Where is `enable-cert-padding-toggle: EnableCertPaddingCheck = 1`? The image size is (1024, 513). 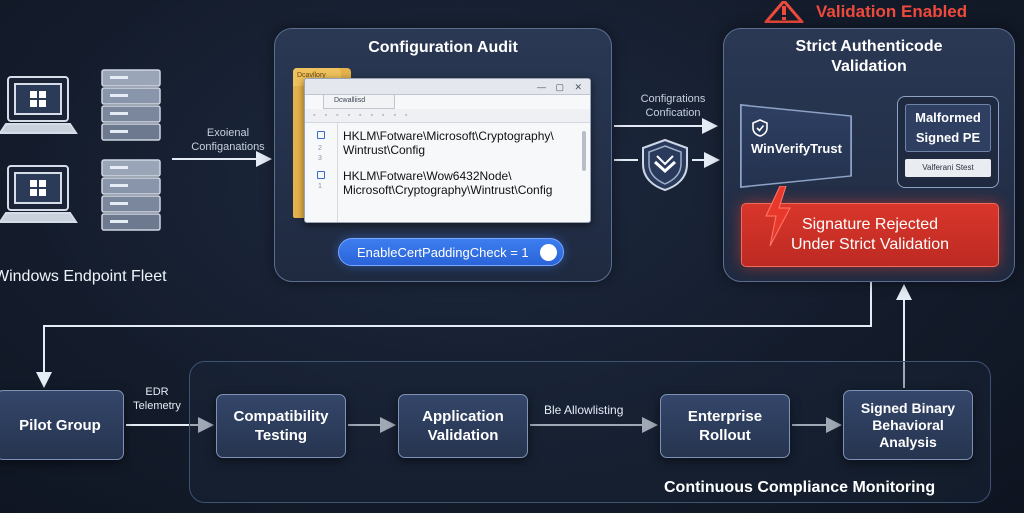 enable-cert-padding-toggle: EnableCertPaddingCheck = 1 is located at coordinates (451, 252).